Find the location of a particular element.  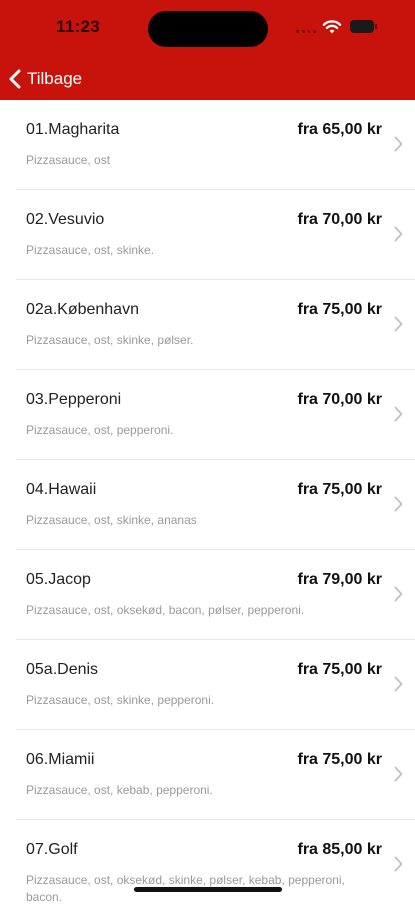

home-indicator is located at coordinates (208, 889).